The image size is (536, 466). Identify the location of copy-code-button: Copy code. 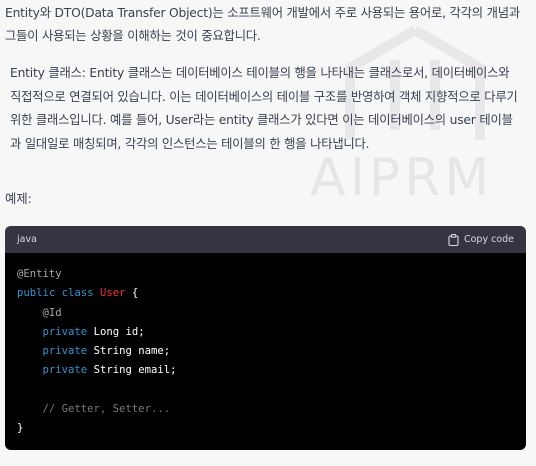
(481, 239).